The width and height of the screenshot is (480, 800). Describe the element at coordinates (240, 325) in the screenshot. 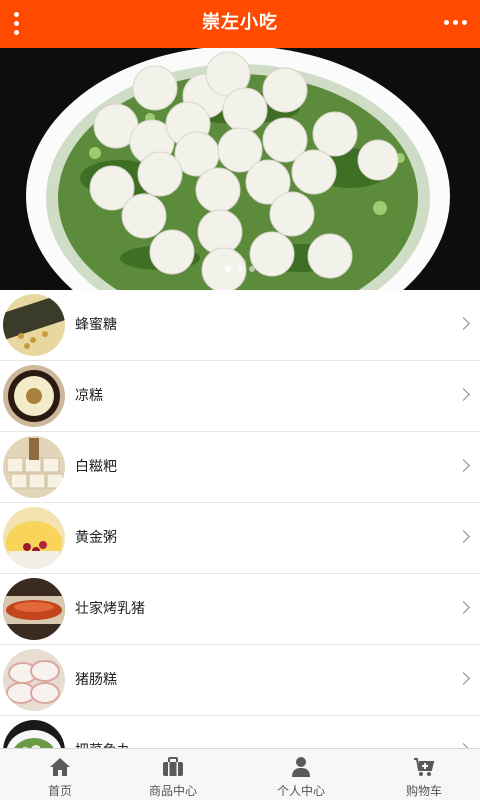

I see `list-item: 蜂蜜糖` at that location.